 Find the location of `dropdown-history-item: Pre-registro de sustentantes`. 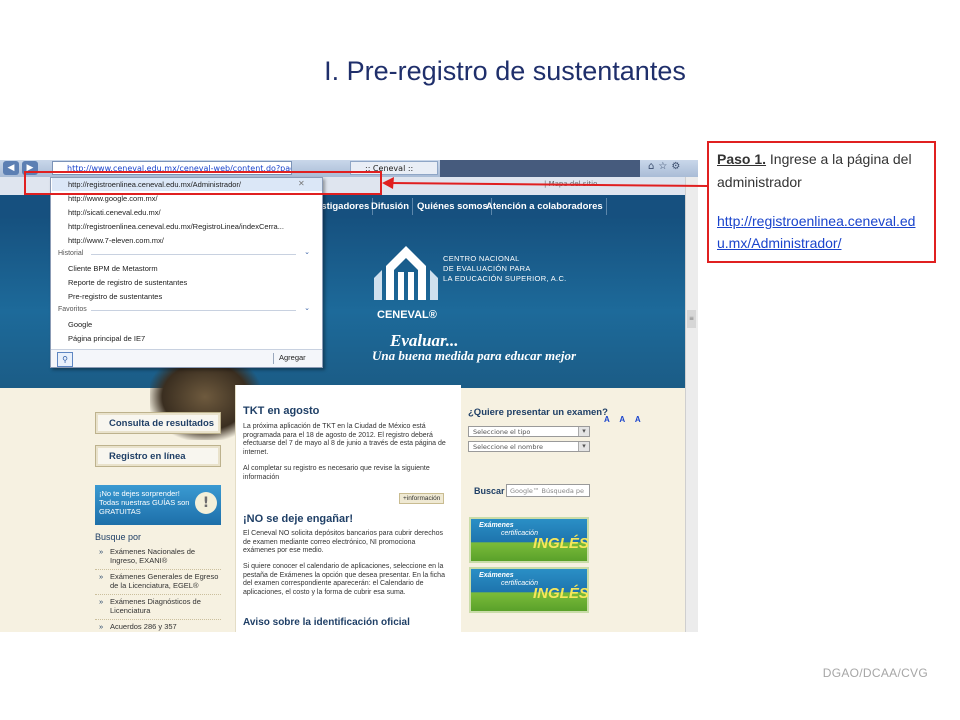

dropdown-history-item: Pre-registro de sustentantes is located at coordinates (115, 296).